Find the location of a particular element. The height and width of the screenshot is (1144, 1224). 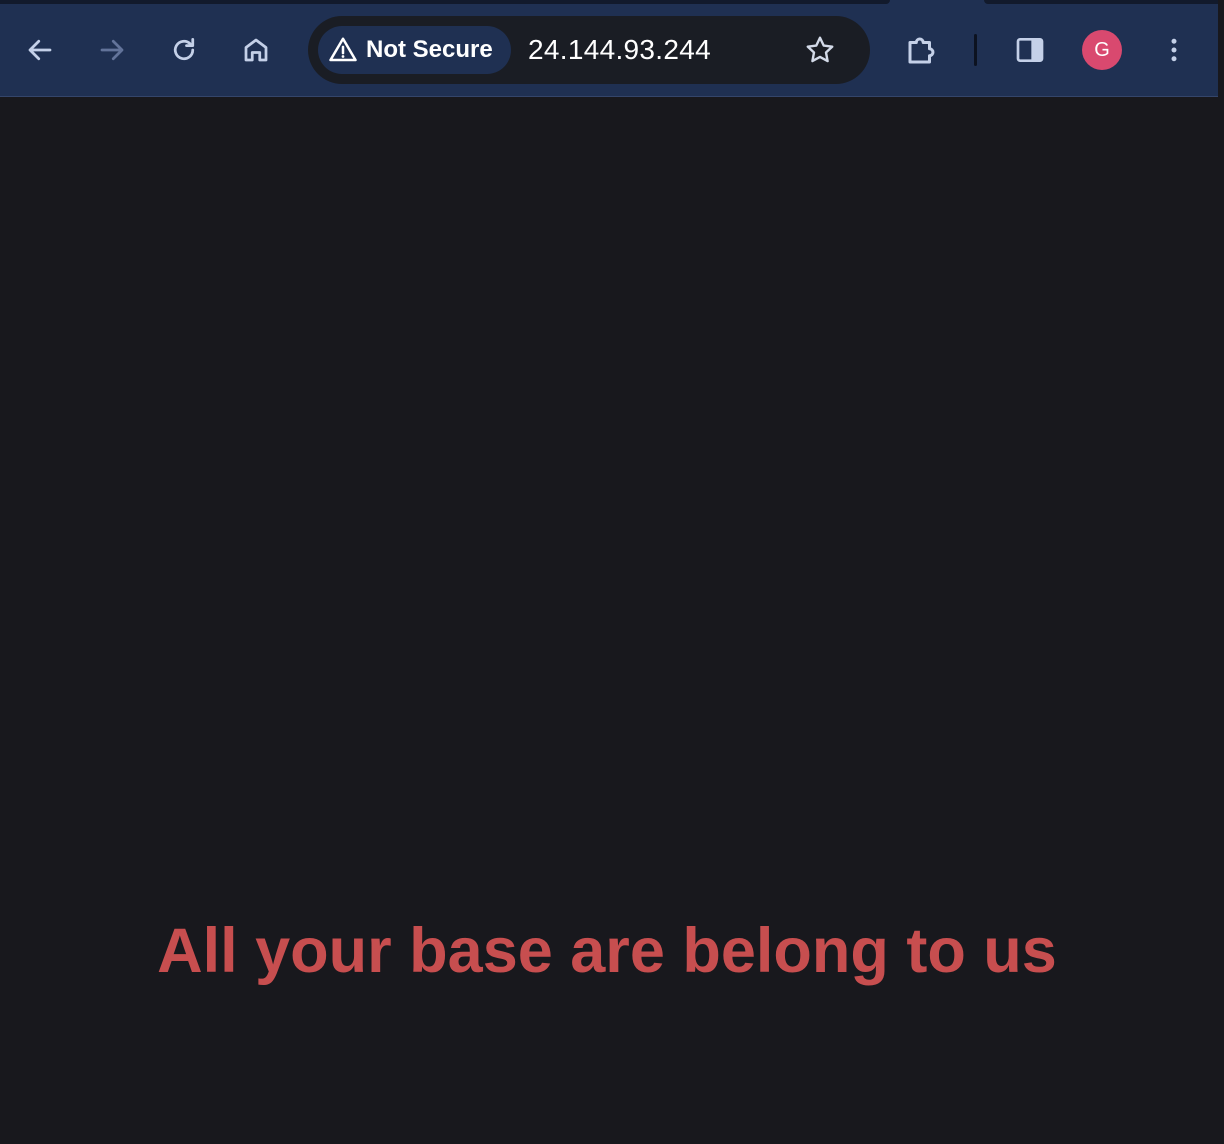

reload-icon is located at coordinates (184, 49).